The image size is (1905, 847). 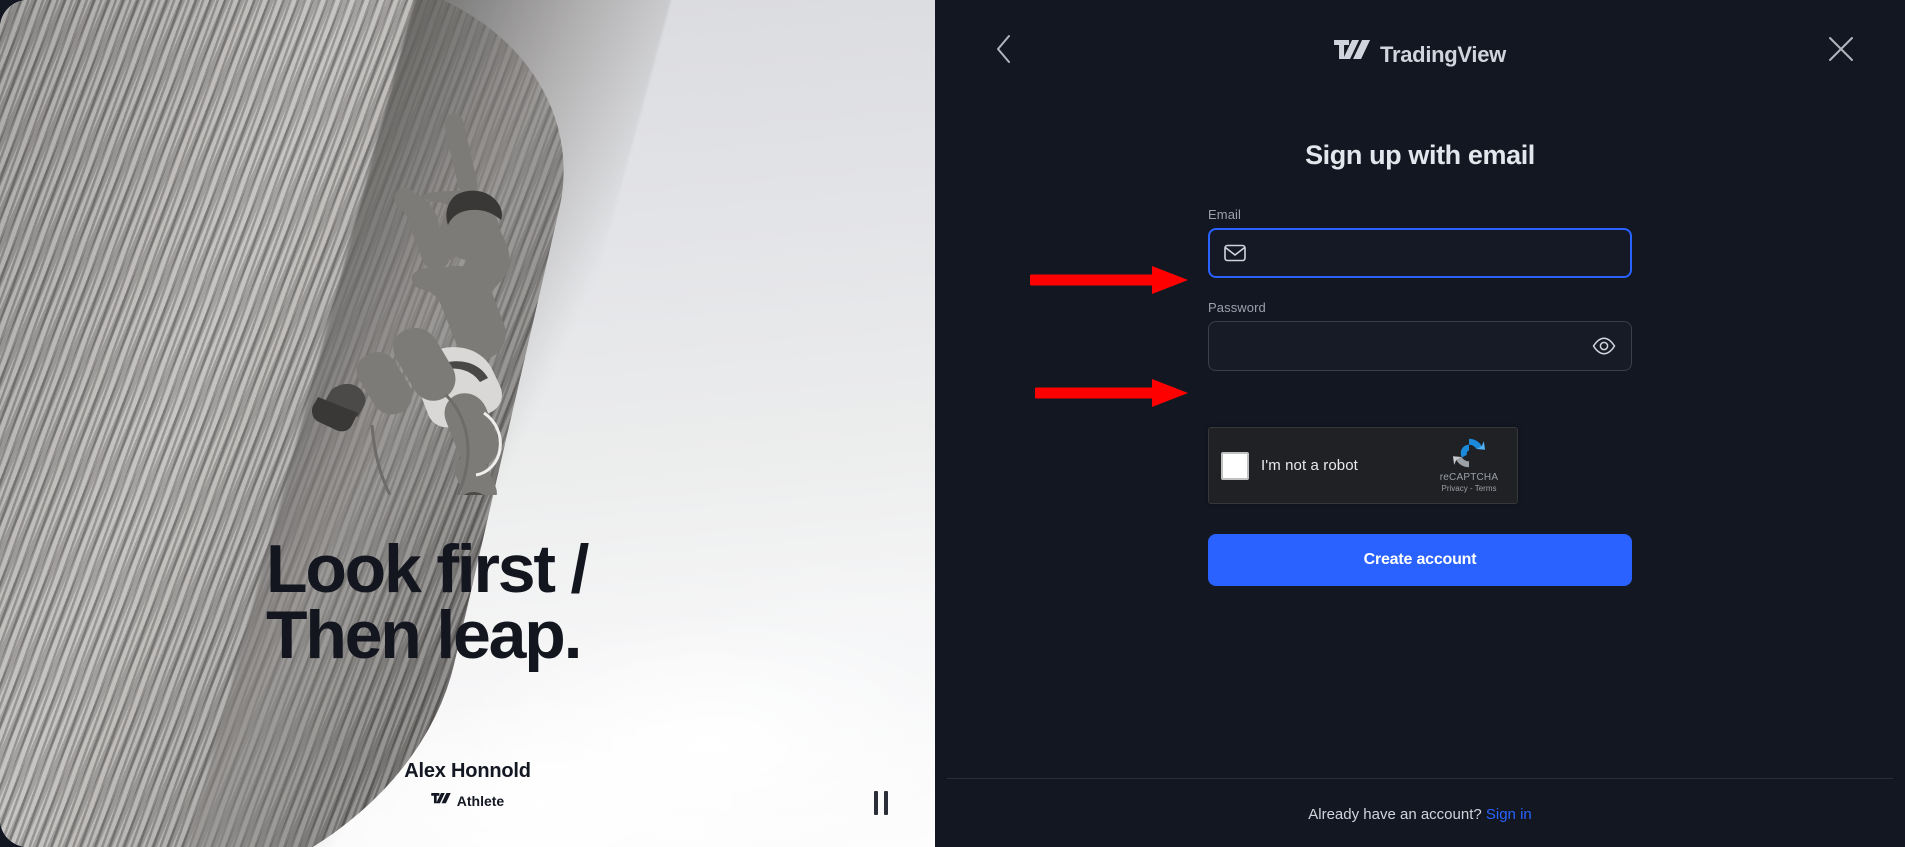 I want to click on recaptcha-checkbox, so click(x=1235, y=465).